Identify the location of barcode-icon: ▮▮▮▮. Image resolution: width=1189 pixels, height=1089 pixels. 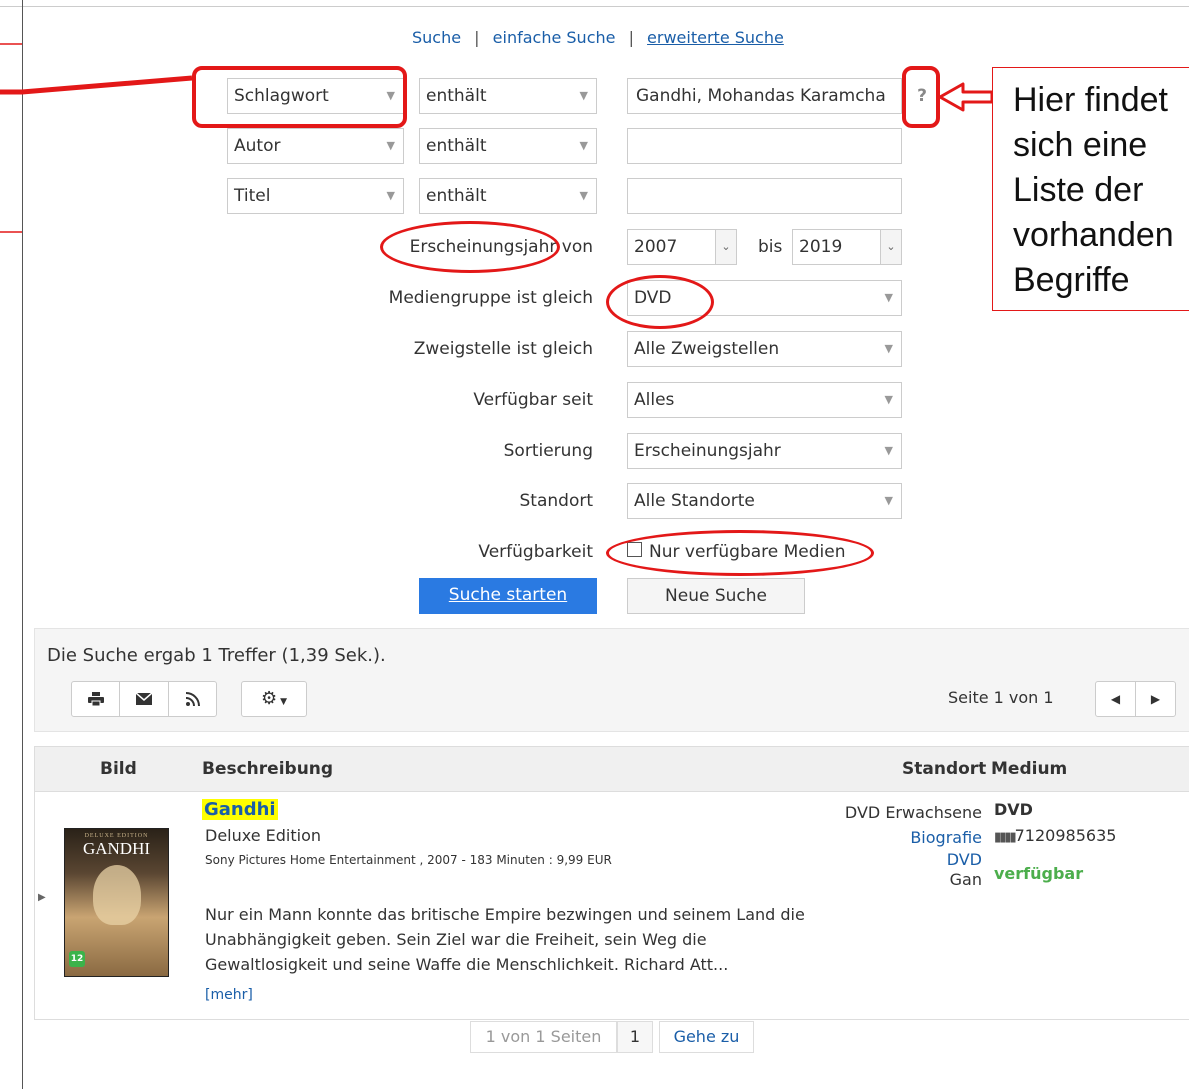
(1005, 837).